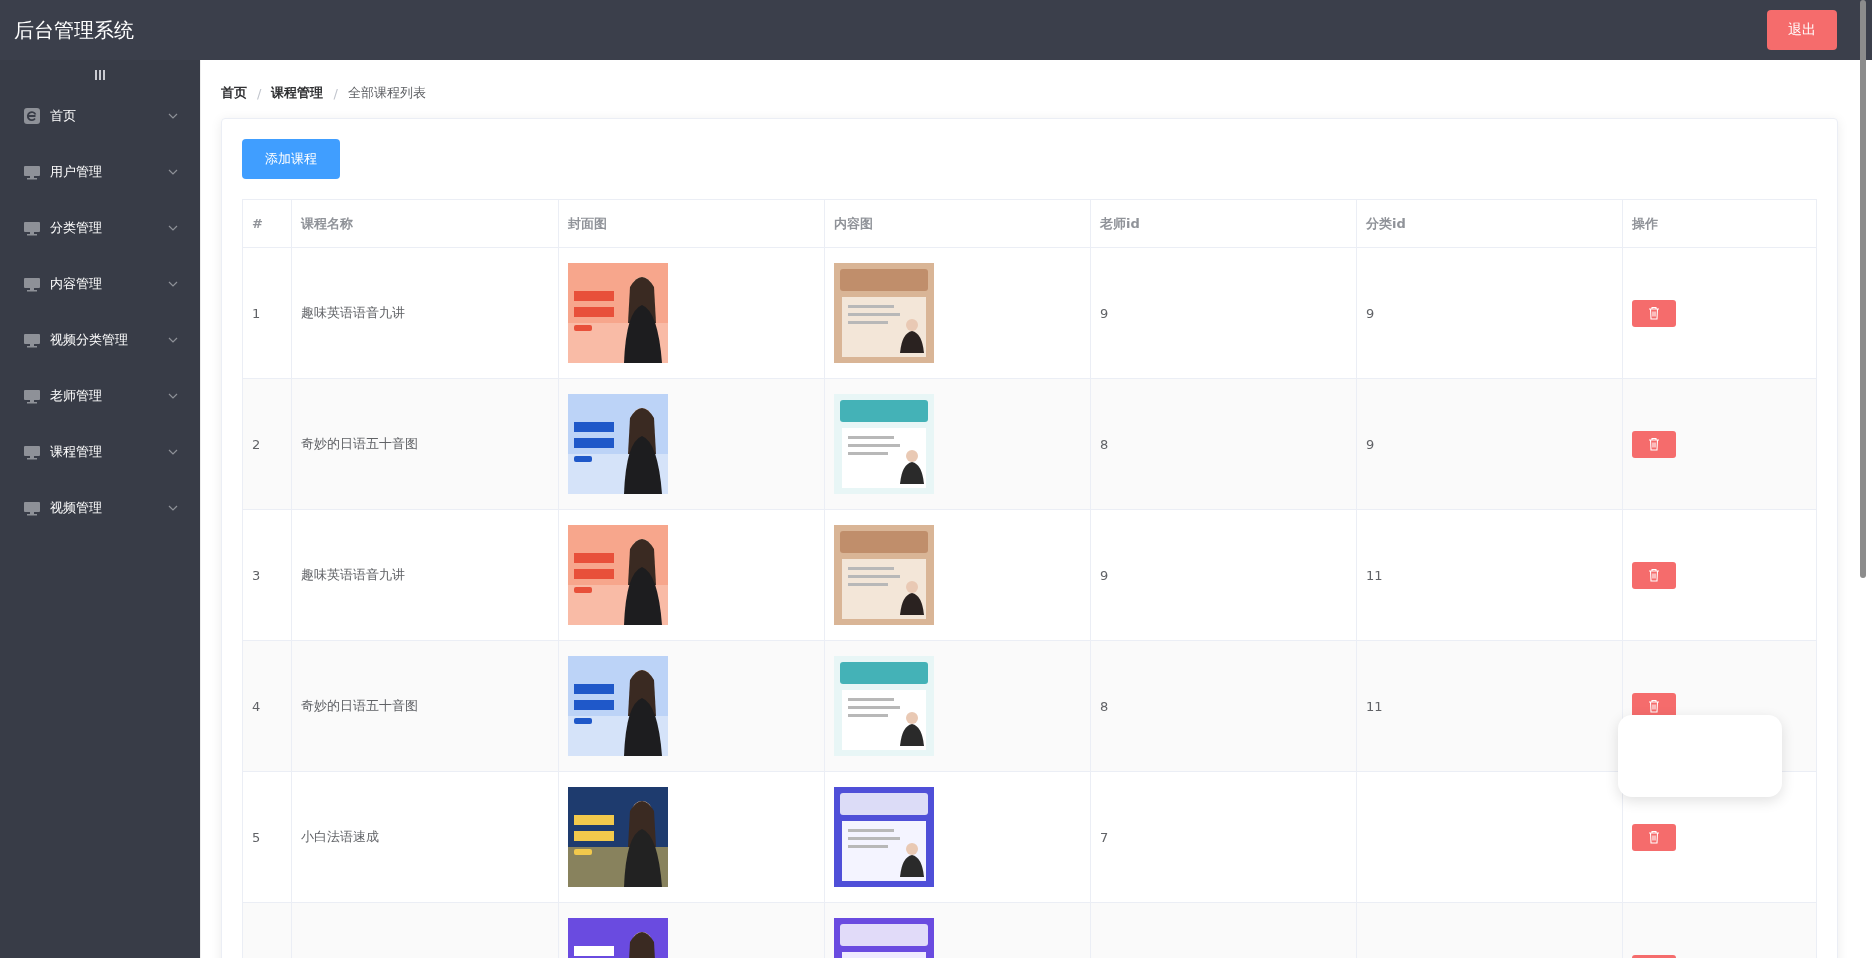  I want to click on sidebar-item: 老师管理, so click(63, 396).